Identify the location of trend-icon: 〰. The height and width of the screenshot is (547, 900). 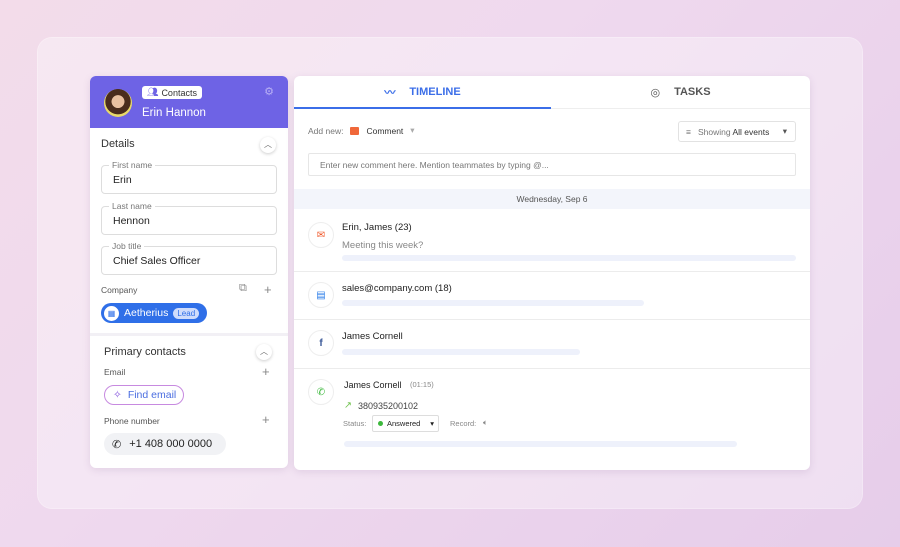
(390, 92).